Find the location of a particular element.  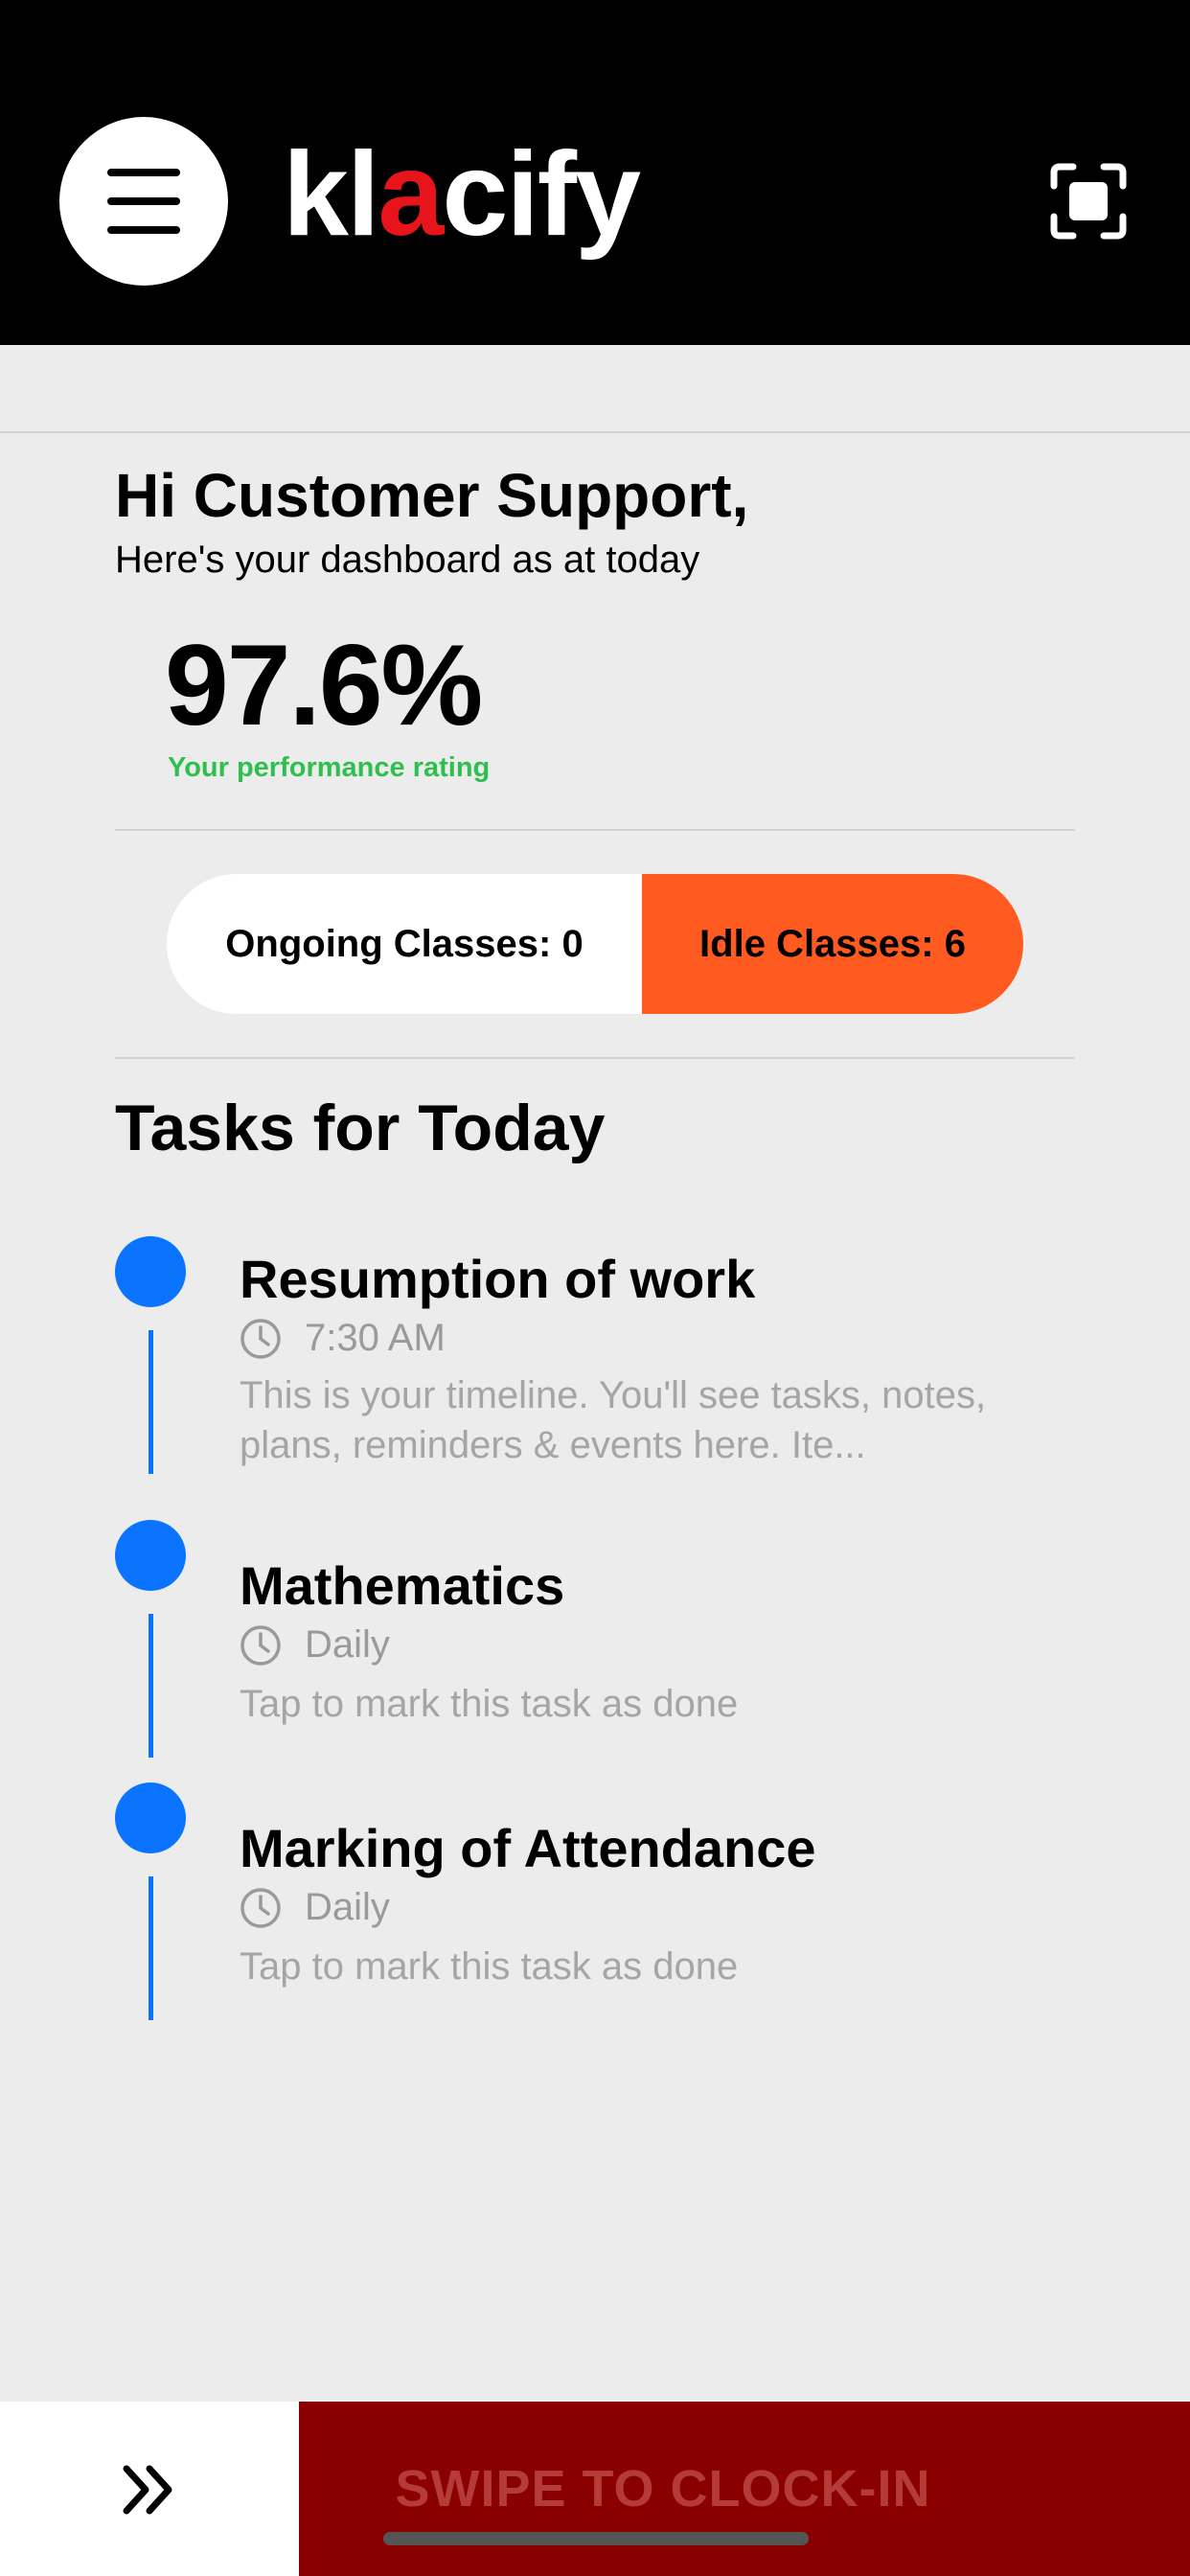

app-header: klacify is located at coordinates (595, 172).